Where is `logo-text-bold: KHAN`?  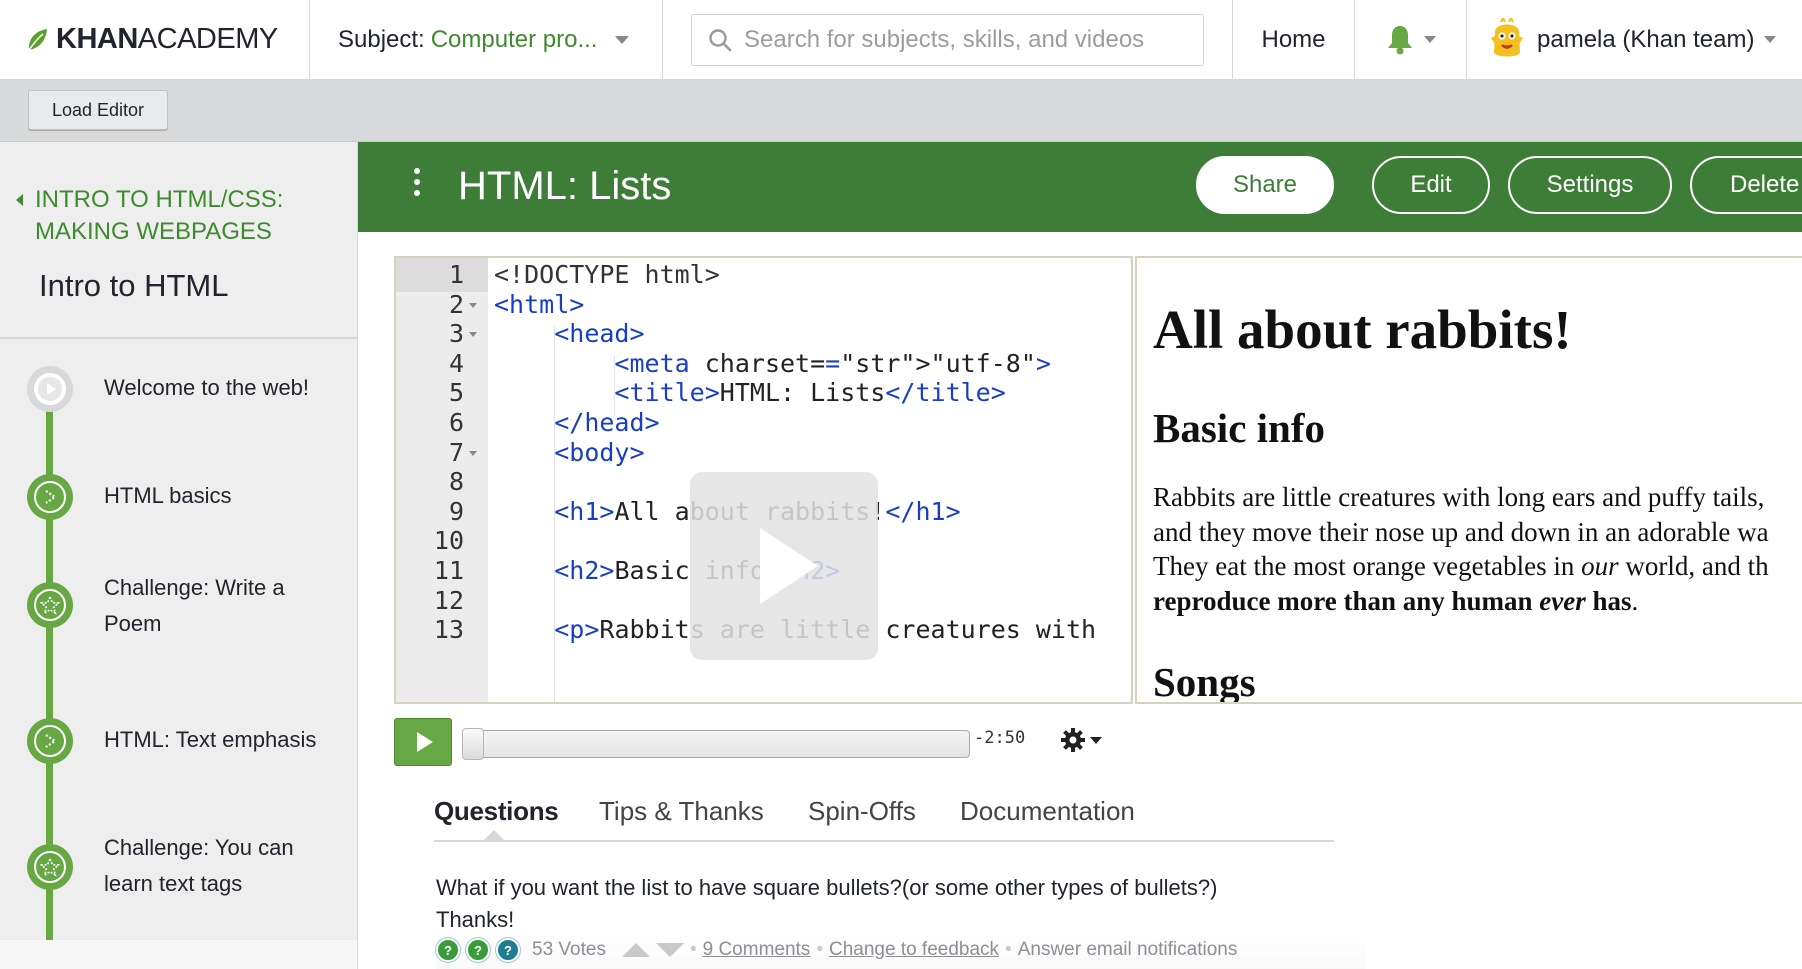 logo-text-bold: KHAN is located at coordinates (97, 39).